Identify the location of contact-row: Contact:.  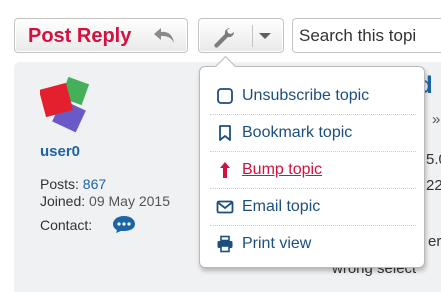
(66, 225).